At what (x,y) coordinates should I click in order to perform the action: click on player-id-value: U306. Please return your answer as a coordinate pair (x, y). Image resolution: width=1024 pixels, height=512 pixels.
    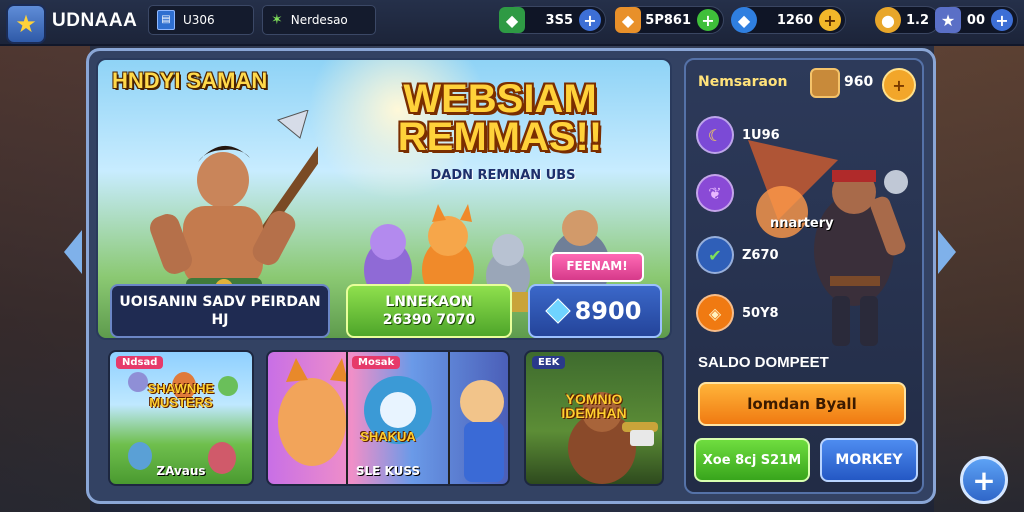
    Looking at the image, I should click on (199, 20).